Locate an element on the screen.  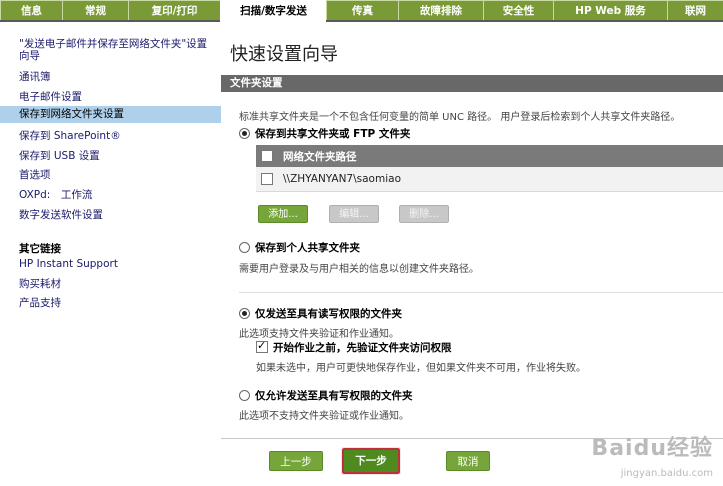
option-write-only: 仅允许发送至具有写权限的文件夹 is located at coordinates (326, 395).